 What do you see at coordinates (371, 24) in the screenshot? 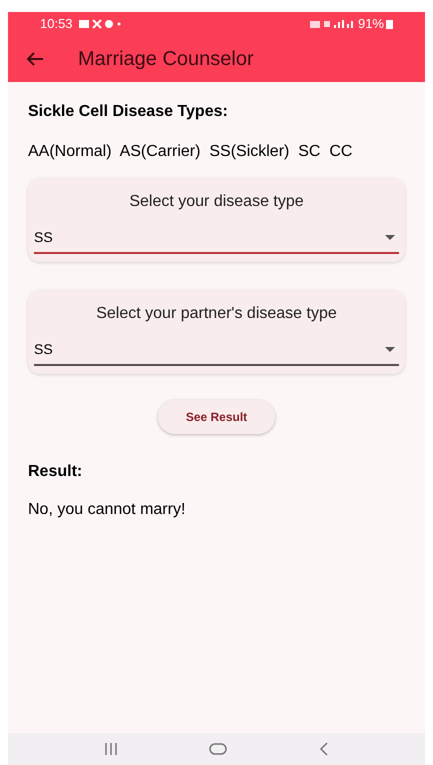
I see `battery-percent: 91%` at bounding box center [371, 24].